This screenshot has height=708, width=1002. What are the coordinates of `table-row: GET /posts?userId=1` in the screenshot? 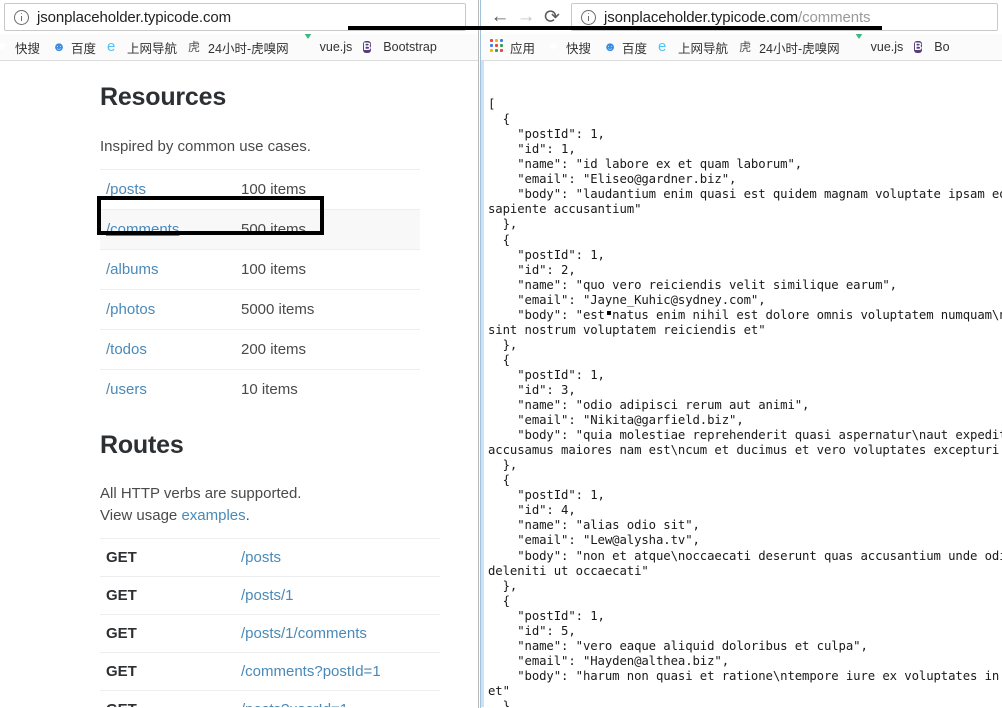 It's located at (270, 698).